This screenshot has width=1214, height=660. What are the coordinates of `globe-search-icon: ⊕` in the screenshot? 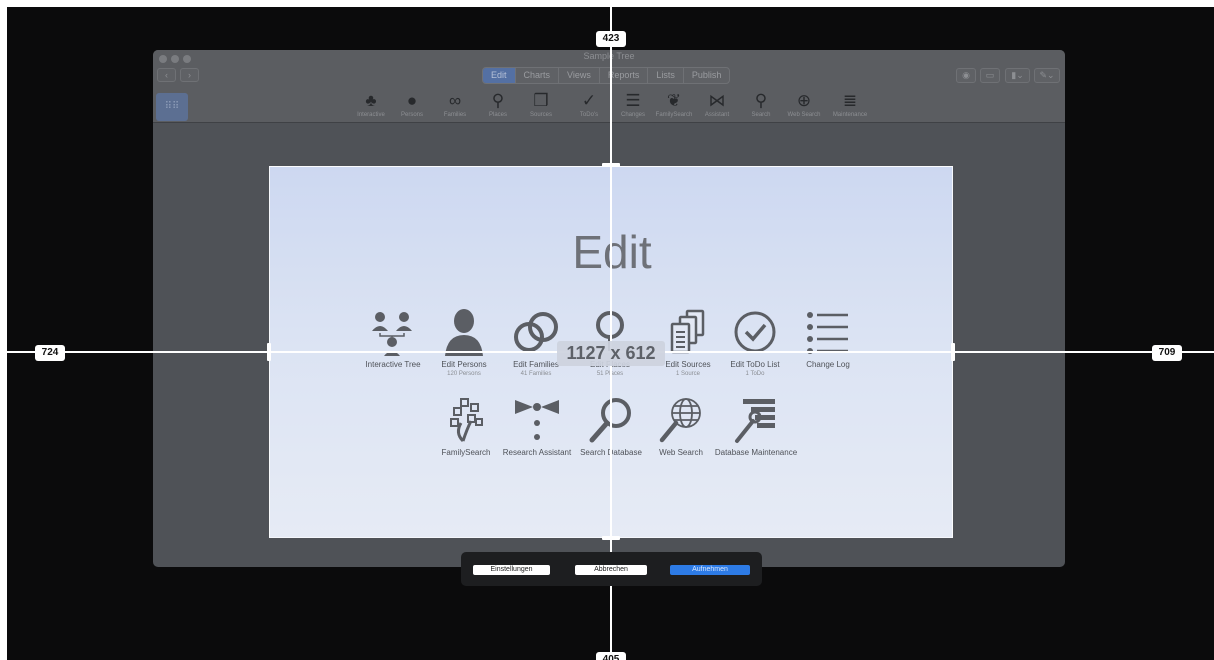 It's located at (804, 100).